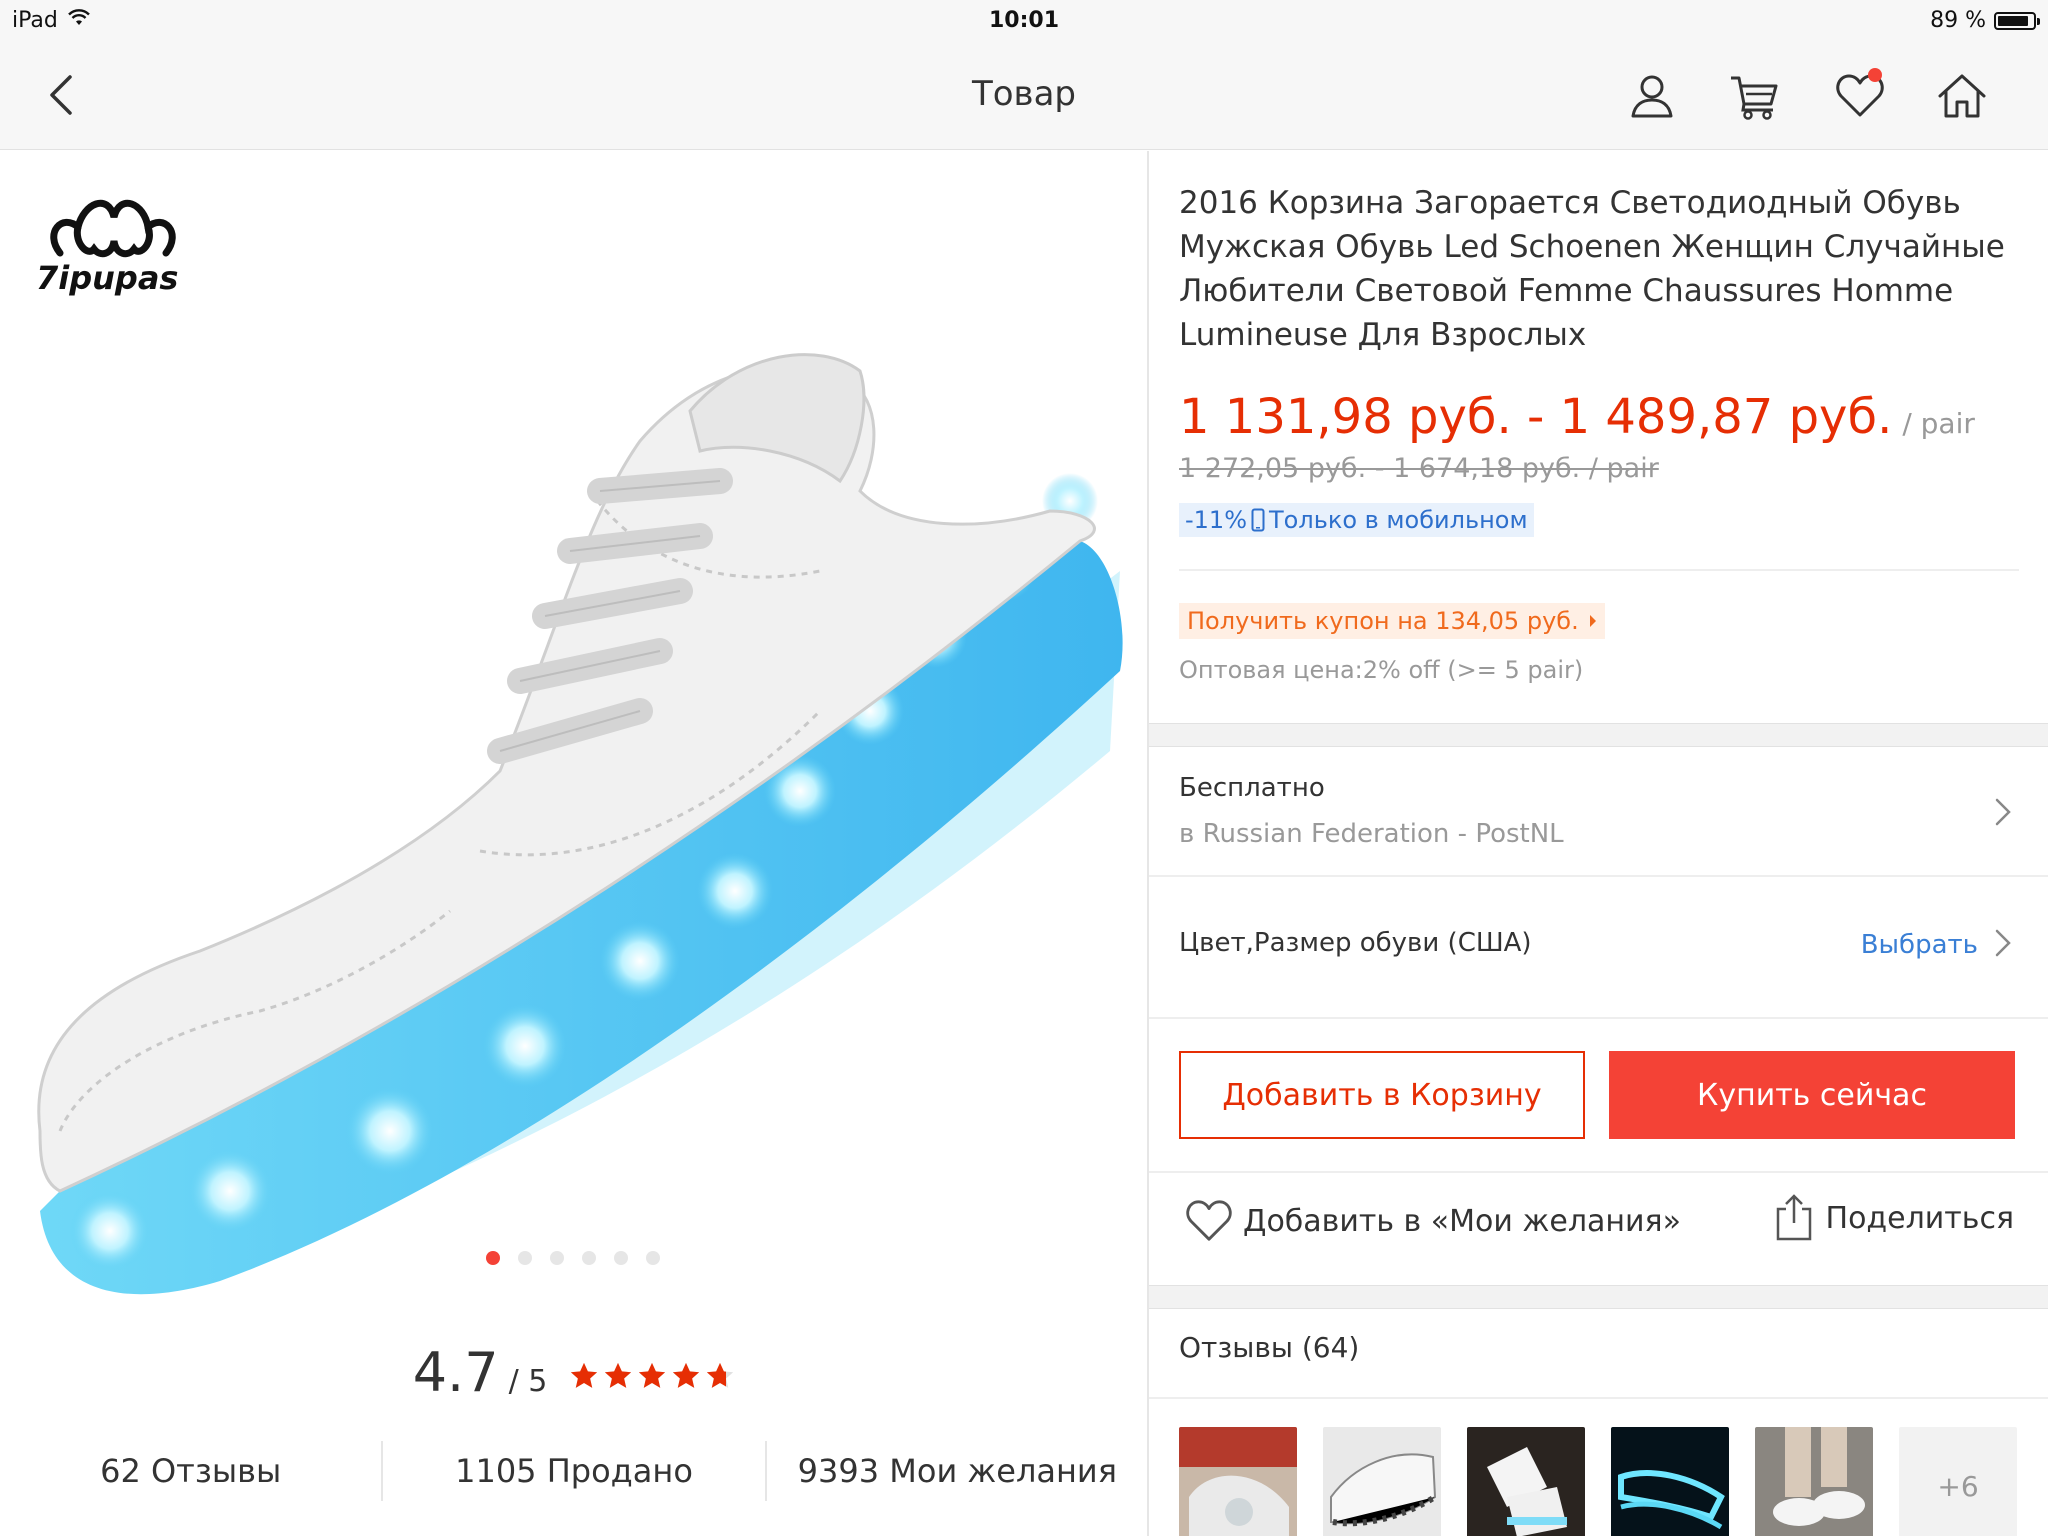  I want to click on rating-stars, so click(652, 1376).